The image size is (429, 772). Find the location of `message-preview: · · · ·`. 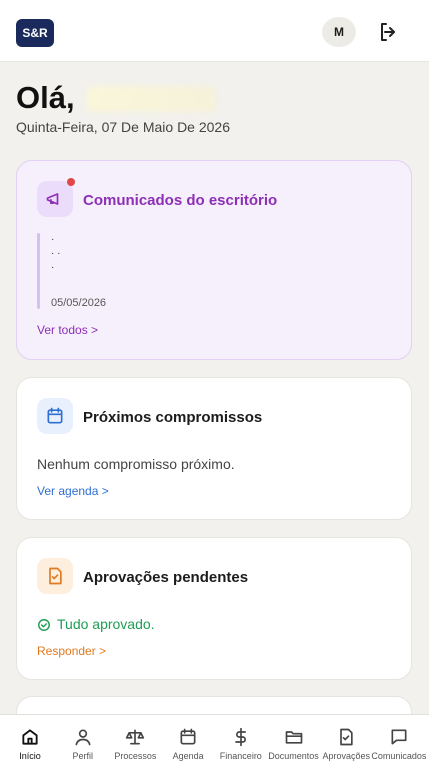

message-preview: · · · · is located at coordinates (55, 254).